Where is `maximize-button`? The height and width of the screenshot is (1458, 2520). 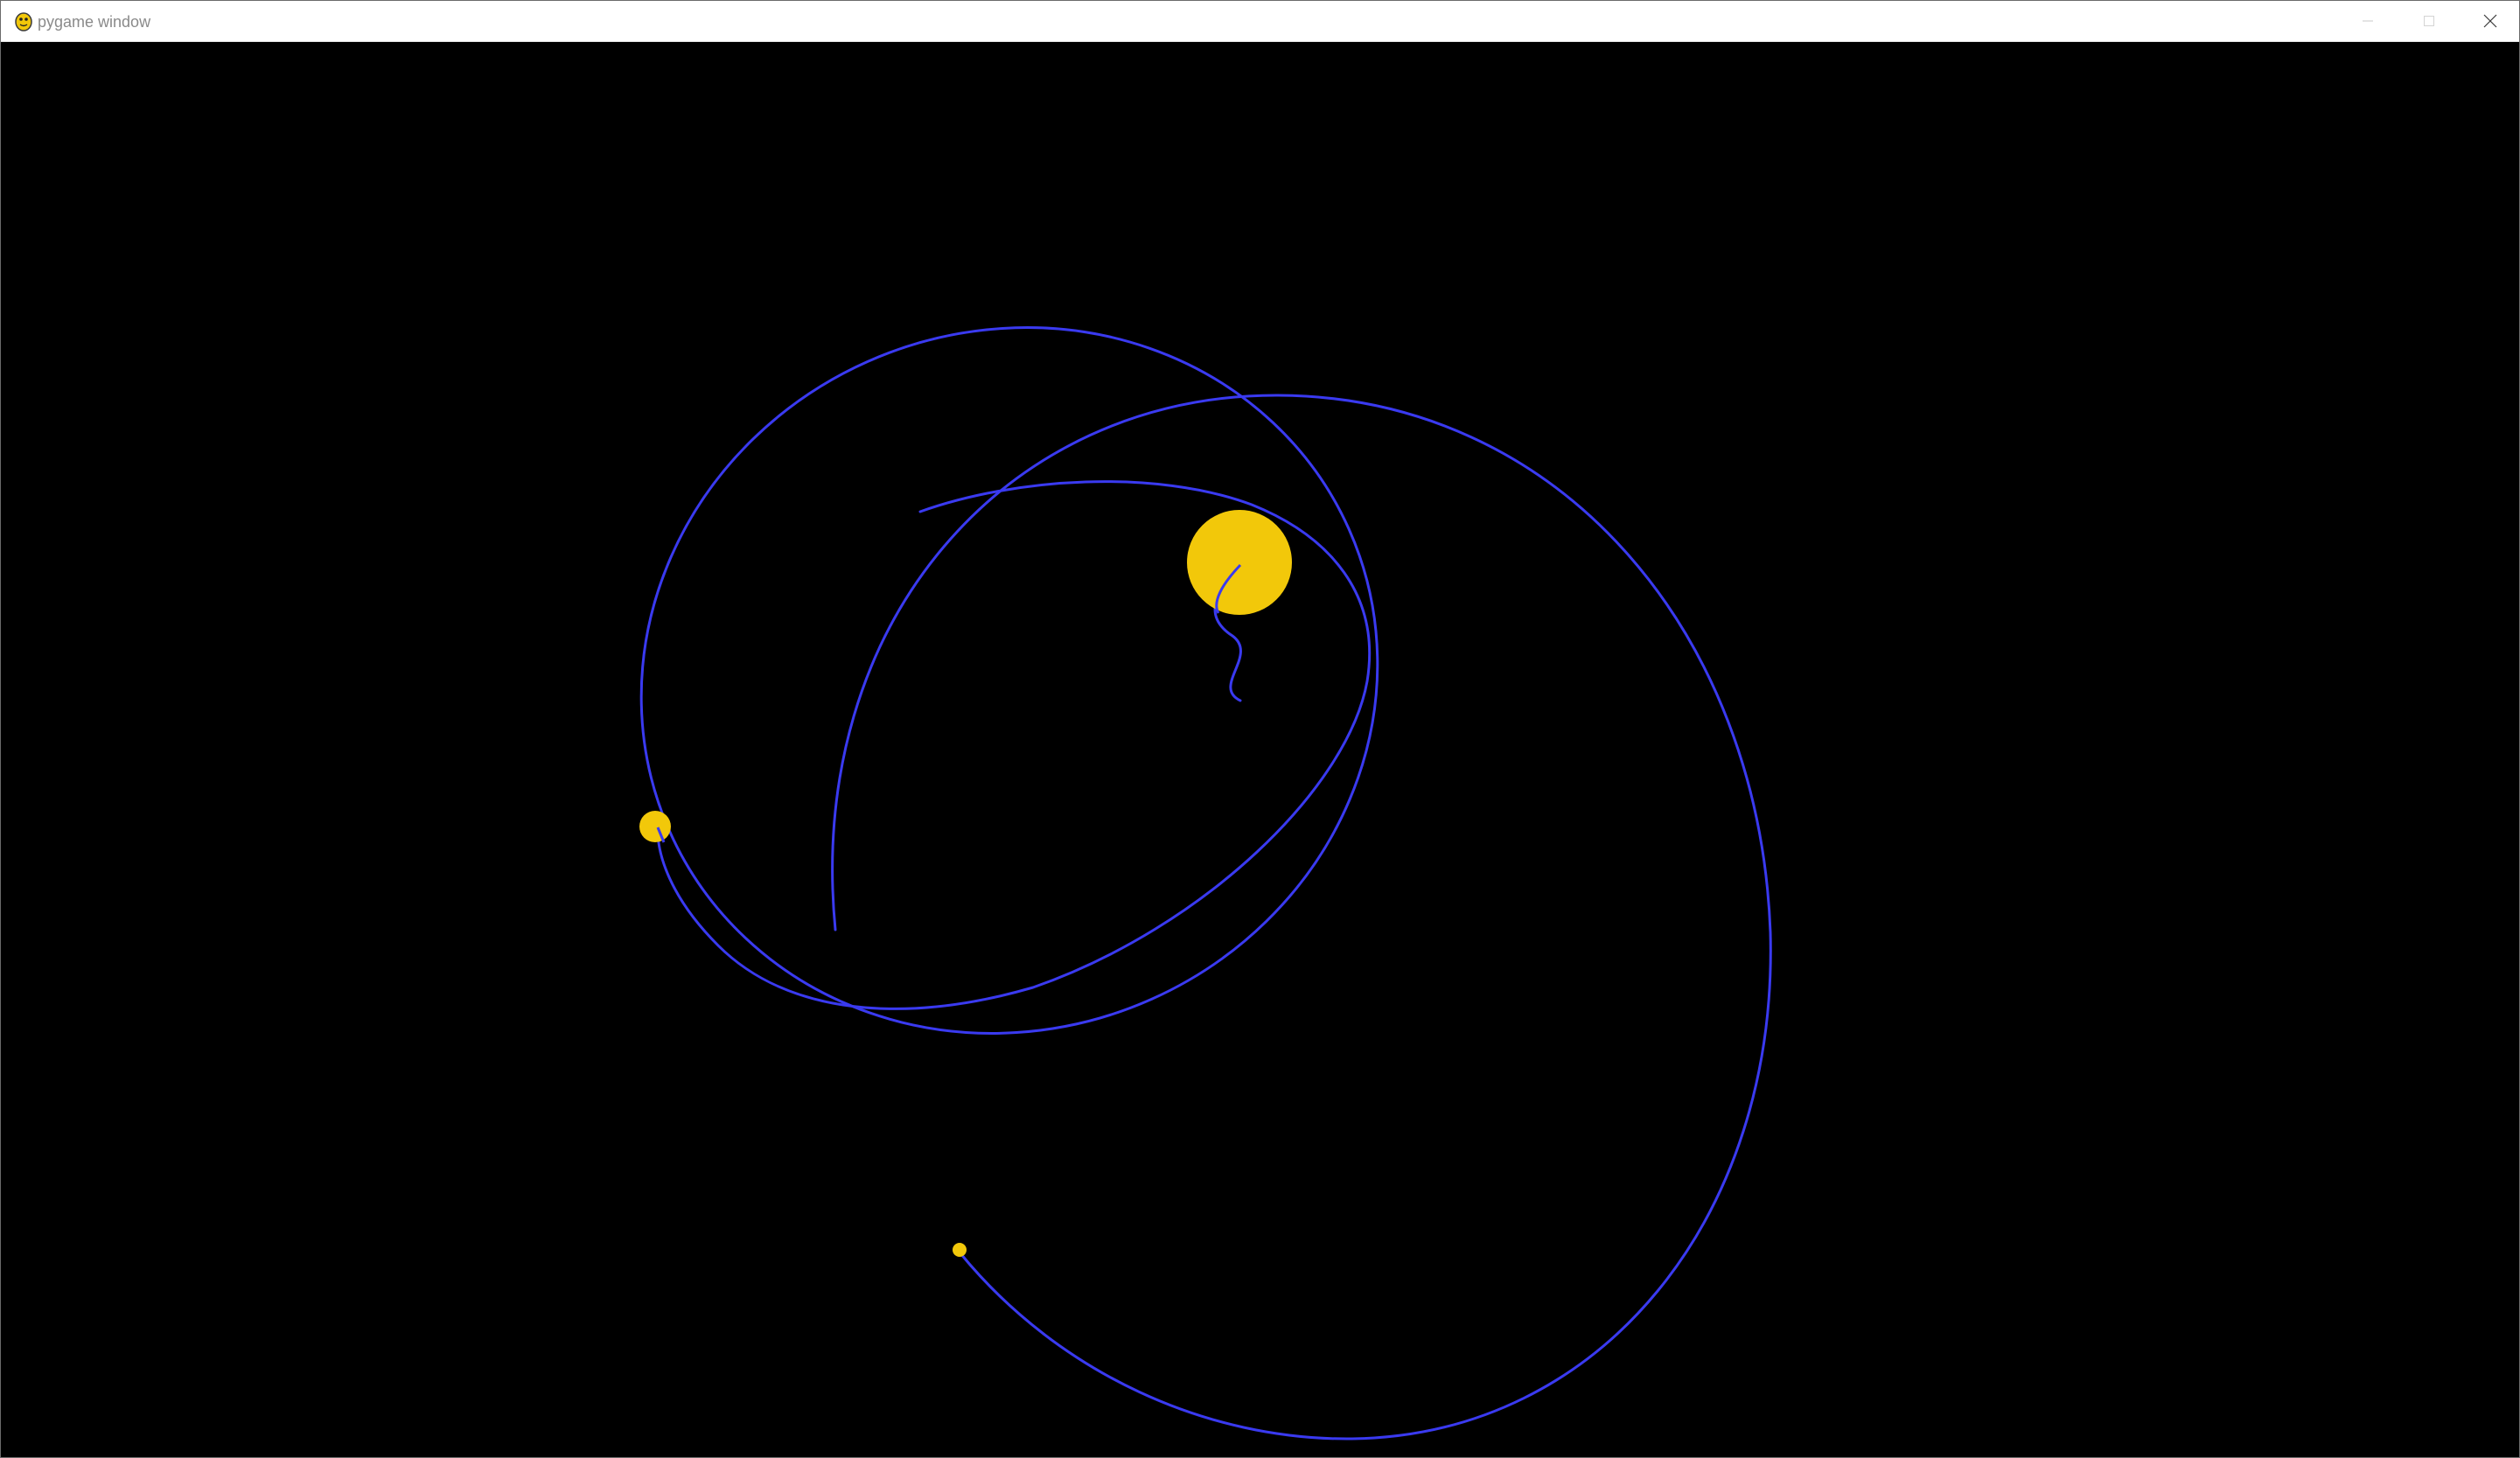 maximize-button is located at coordinates (2429, 21).